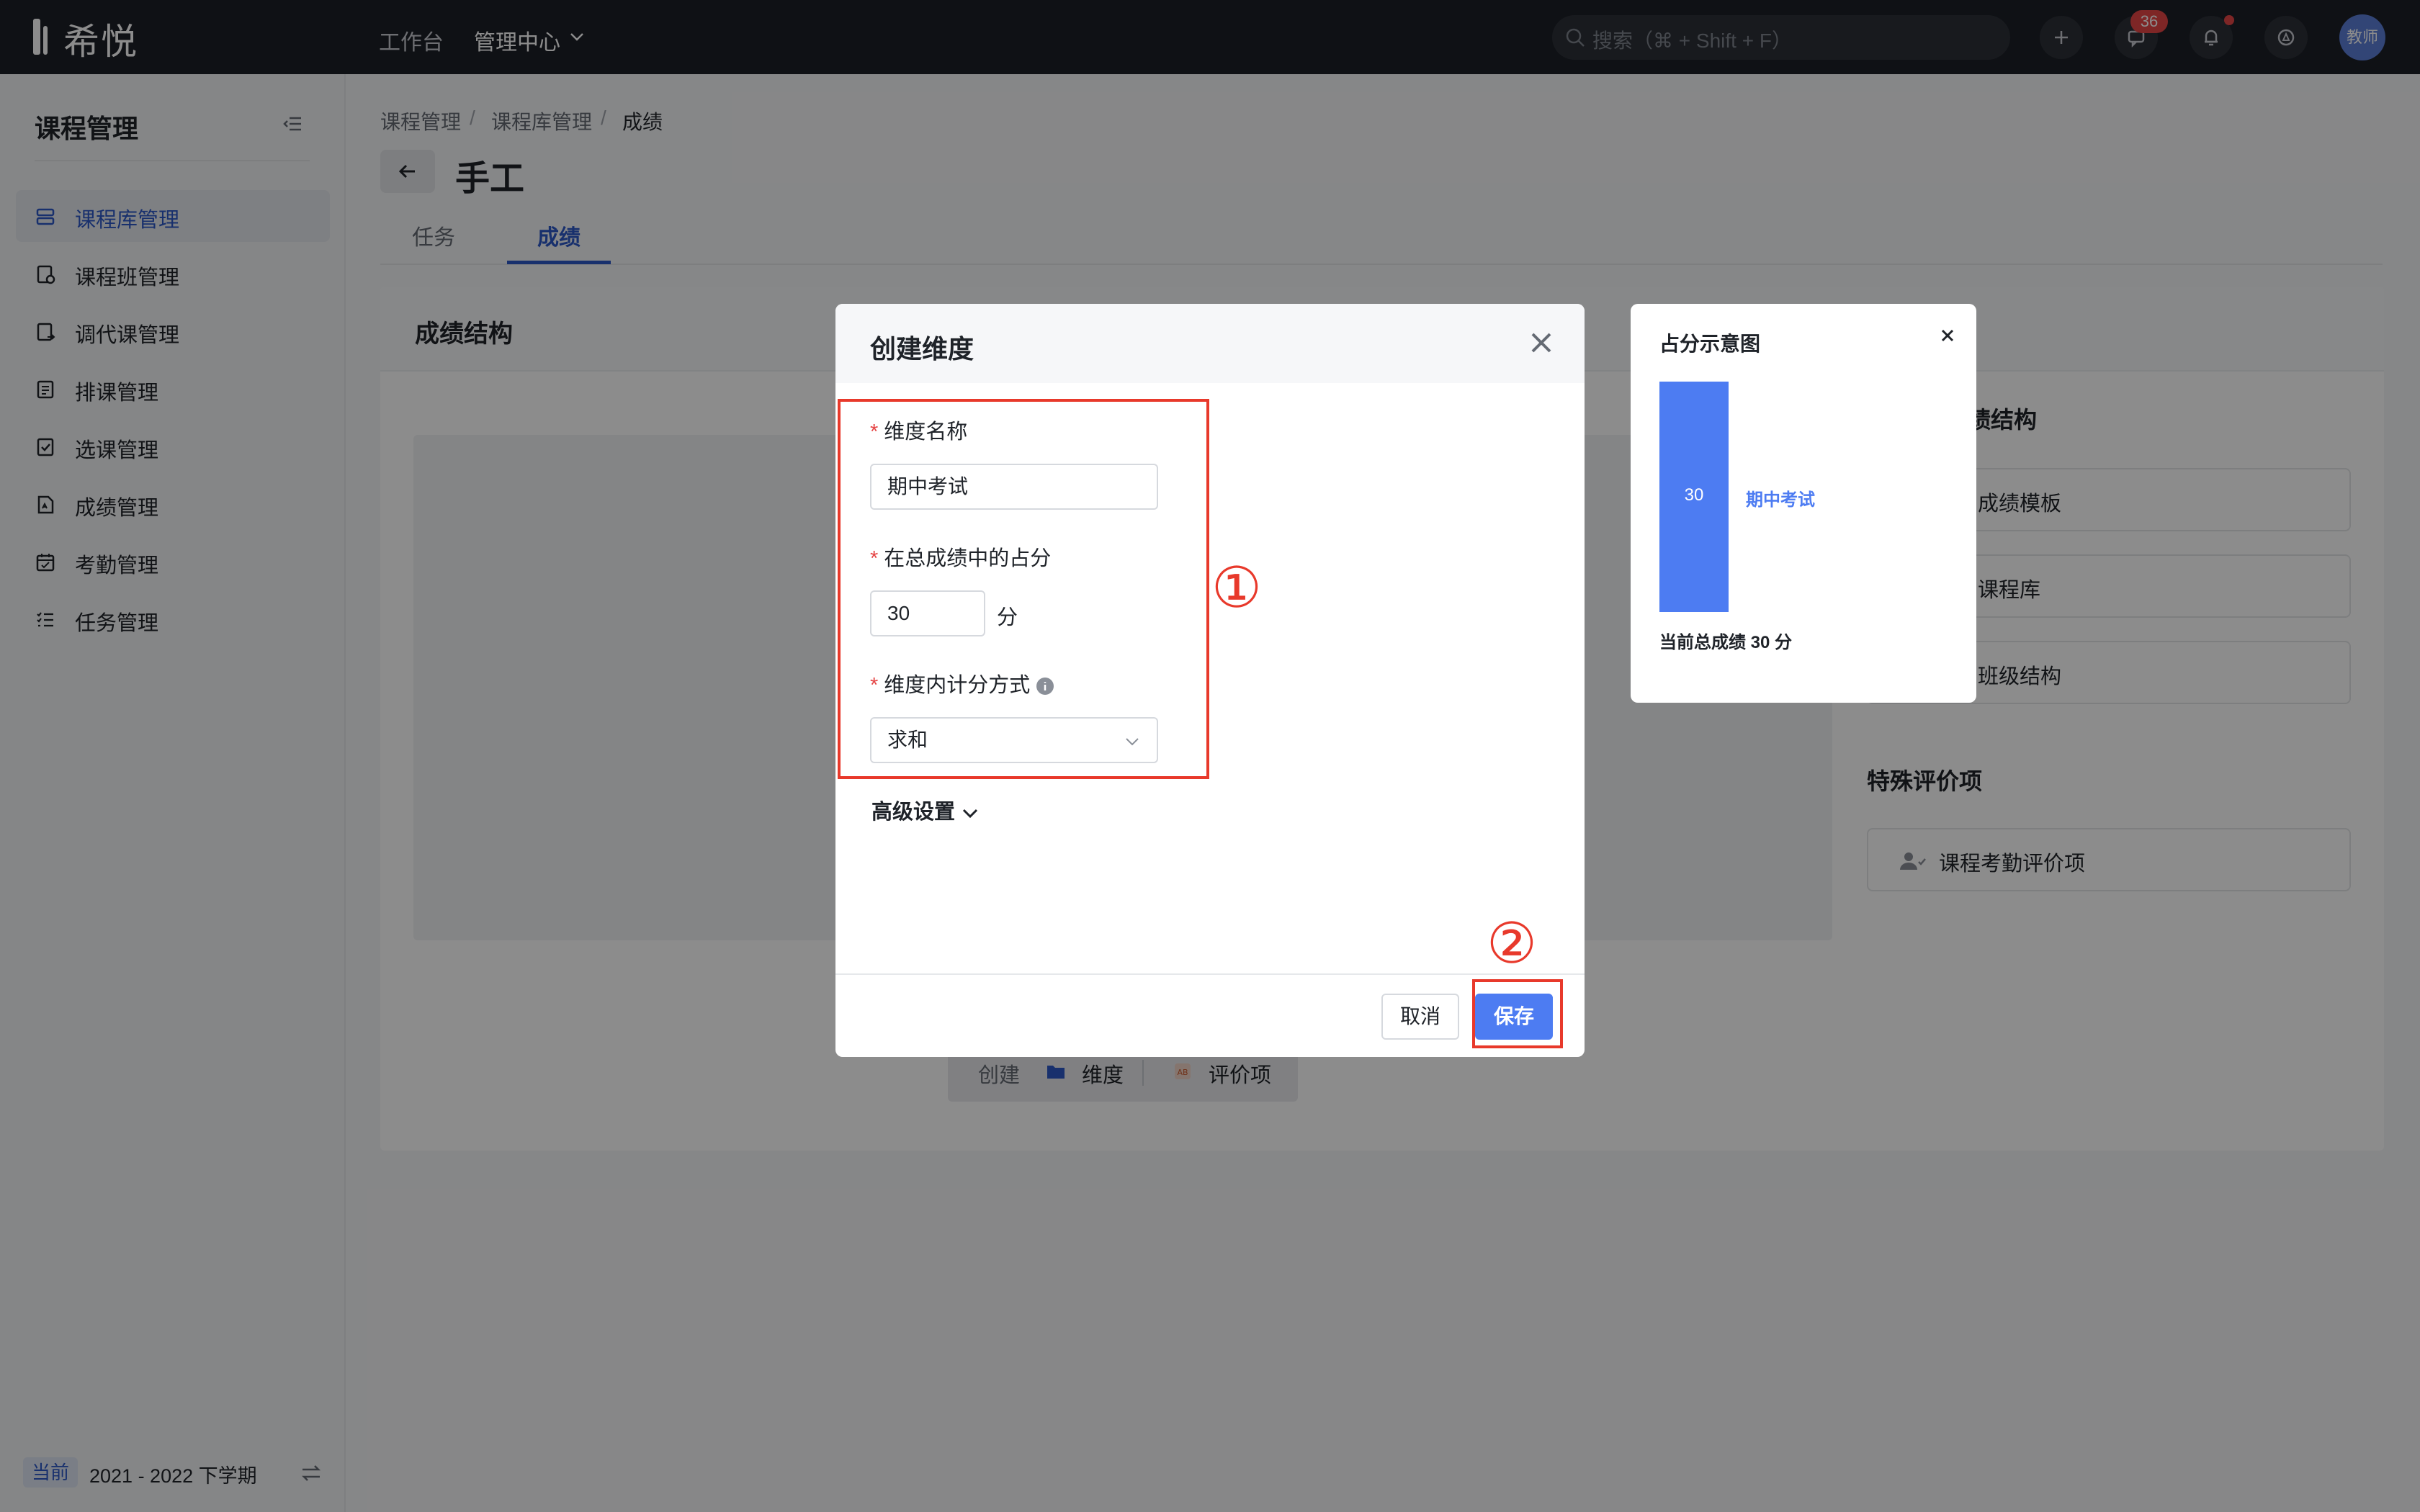  Describe the element at coordinates (1420, 1017) in the screenshot. I see `cancel-button: 取消` at that location.